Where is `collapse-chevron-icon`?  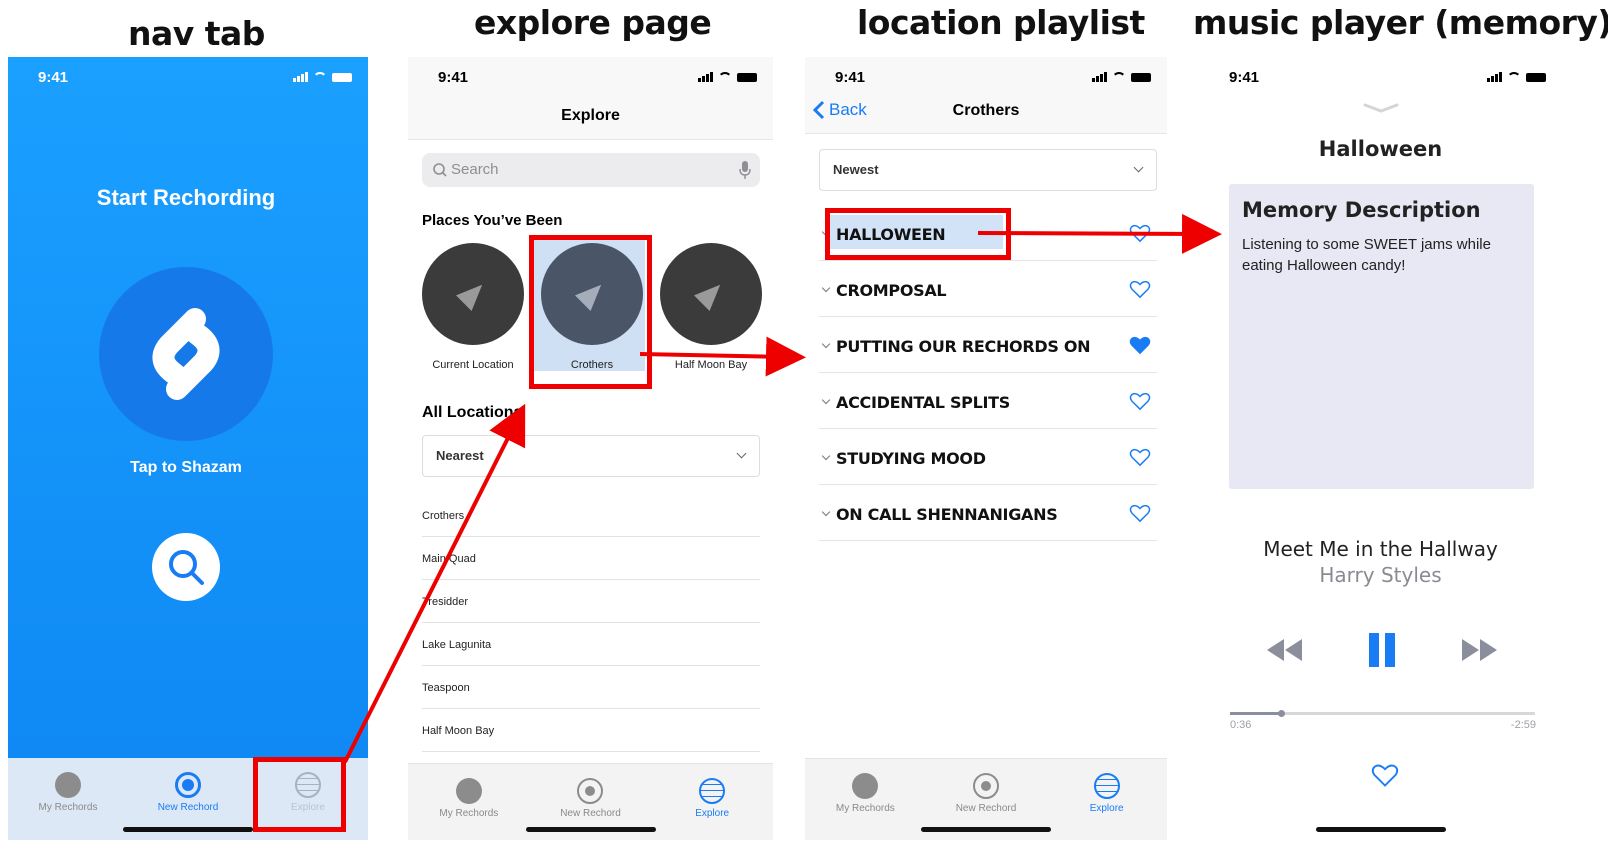 collapse-chevron-icon is located at coordinates (1381, 108).